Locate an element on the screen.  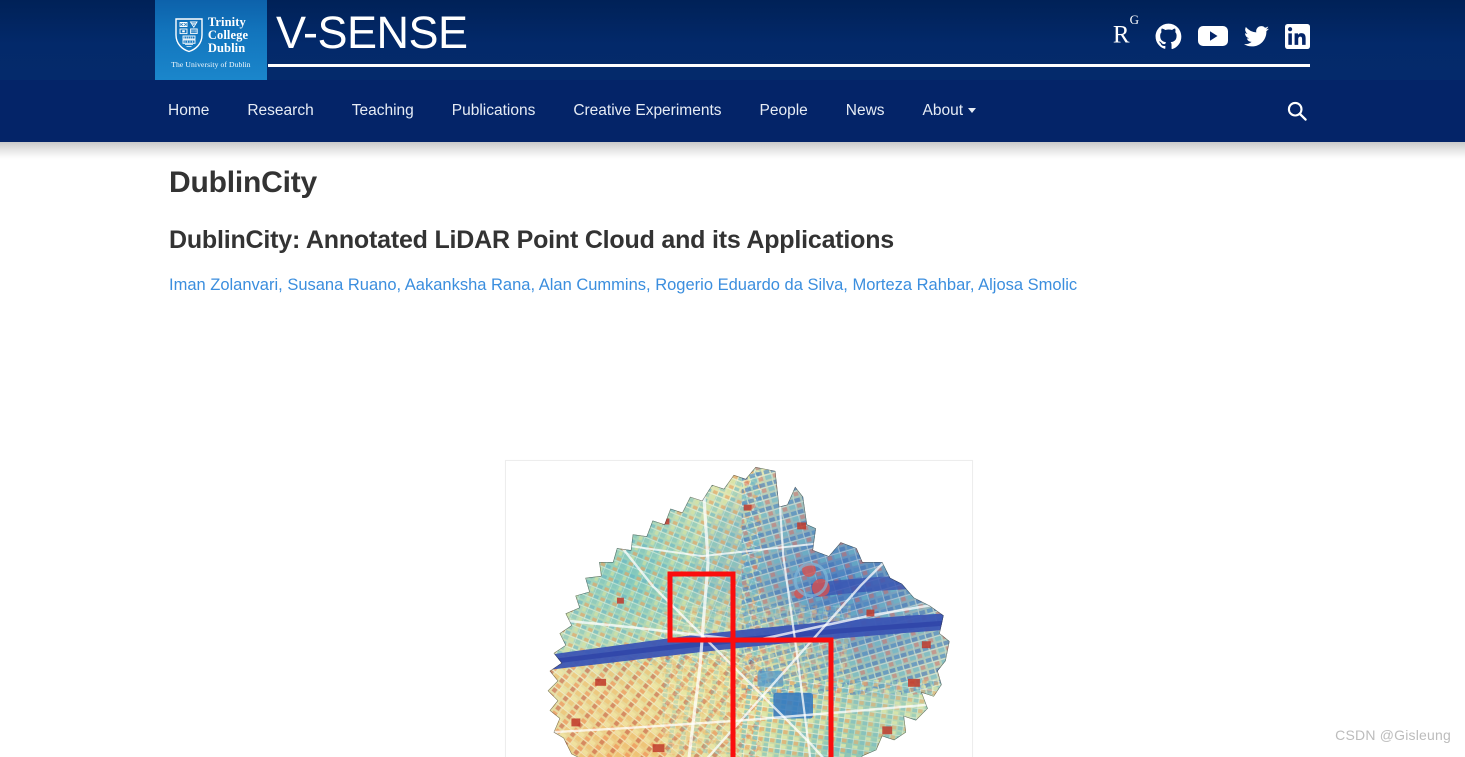
logo-line-1: Trinity is located at coordinates (226, 21).